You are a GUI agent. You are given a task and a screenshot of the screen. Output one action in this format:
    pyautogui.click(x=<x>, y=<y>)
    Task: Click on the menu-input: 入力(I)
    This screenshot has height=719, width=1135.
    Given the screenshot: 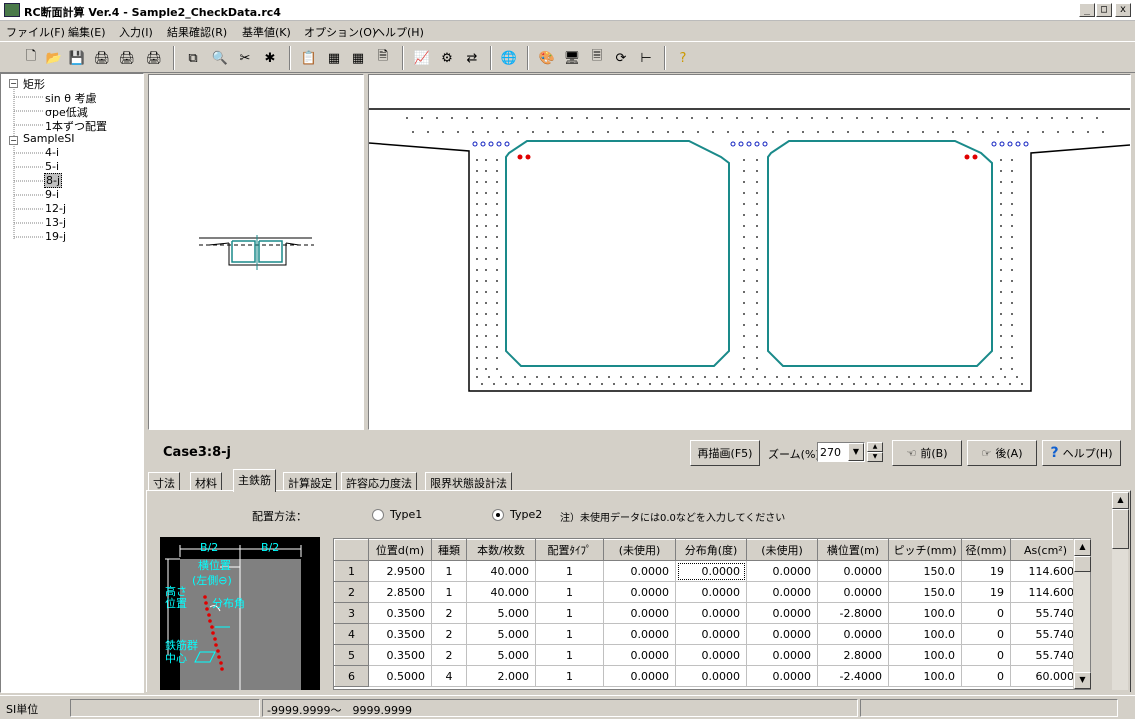 What is the action you would take?
    pyautogui.click(x=136, y=32)
    